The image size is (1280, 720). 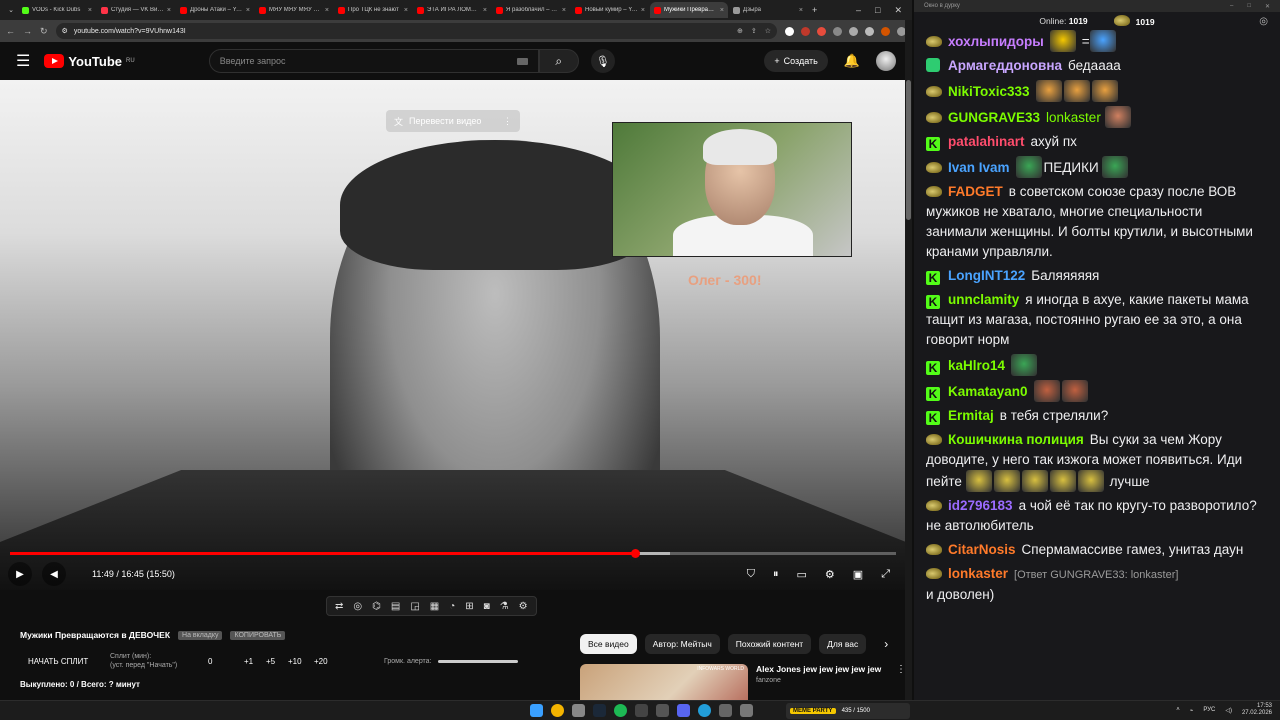 I want to click on chip-author: Автор: Мейтыч, so click(x=682, y=644).